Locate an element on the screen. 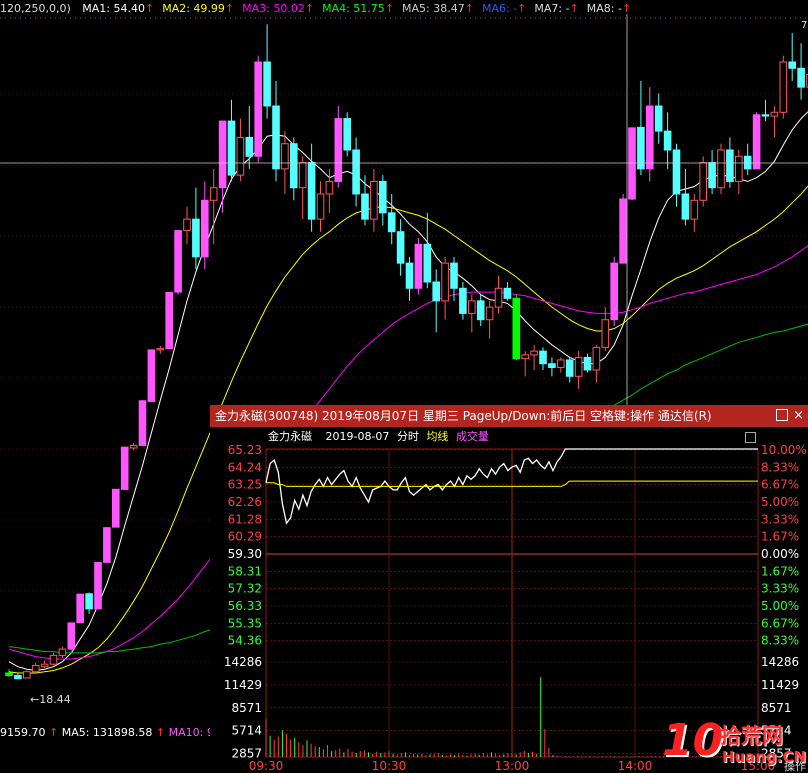  pct-tick-label: 6.67% is located at coordinates (780, 623).